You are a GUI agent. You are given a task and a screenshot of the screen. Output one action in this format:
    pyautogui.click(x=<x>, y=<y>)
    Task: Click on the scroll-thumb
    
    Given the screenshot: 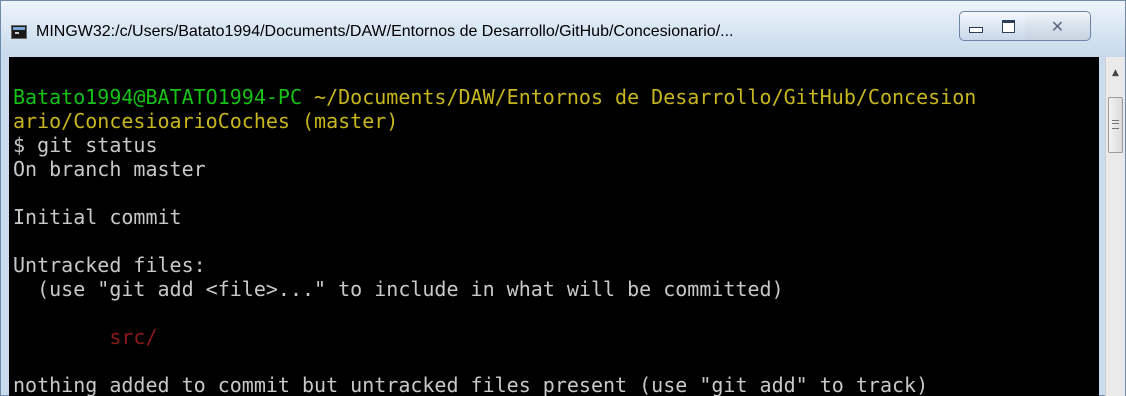 What is the action you would take?
    pyautogui.click(x=1115, y=125)
    